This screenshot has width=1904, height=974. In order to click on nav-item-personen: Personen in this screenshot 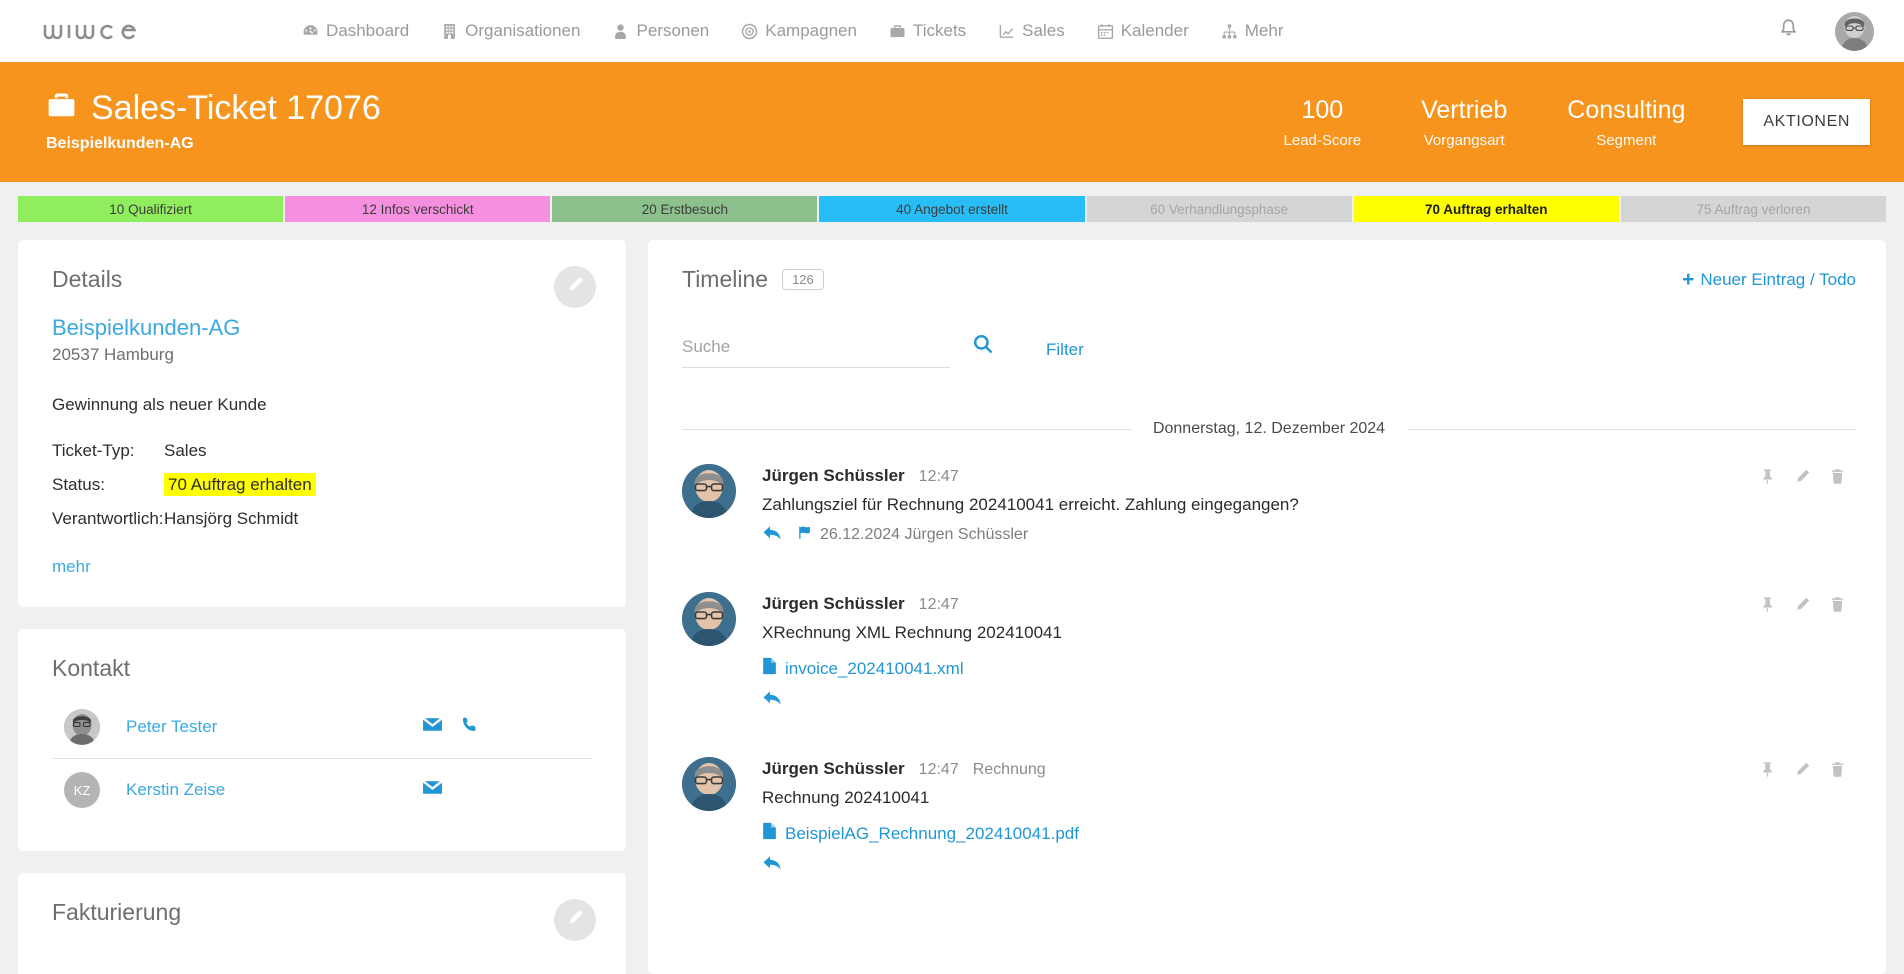, I will do `click(660, 31)`.